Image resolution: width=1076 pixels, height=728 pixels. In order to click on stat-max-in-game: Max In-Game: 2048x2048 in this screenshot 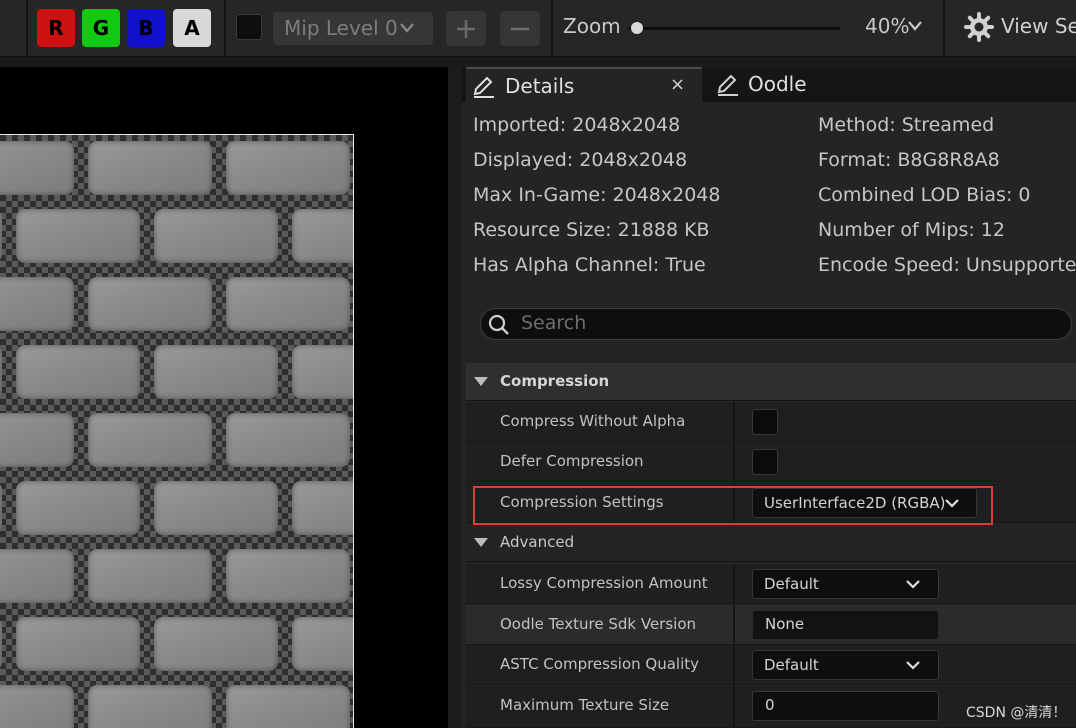, I will do `click(597, 195)`.